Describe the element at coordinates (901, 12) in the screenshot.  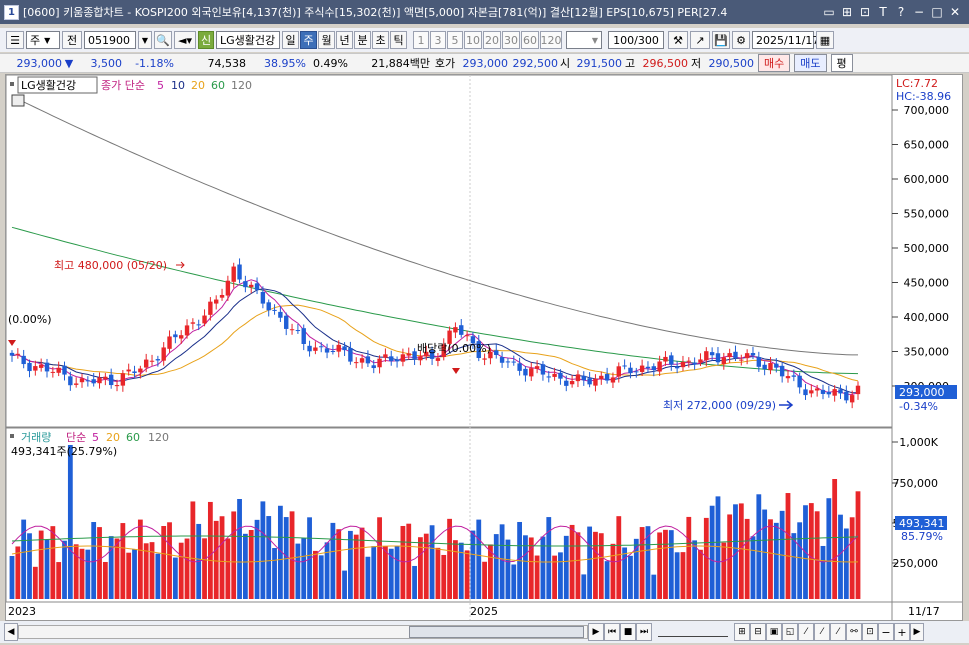
I see `help-icon: ?` at that location.